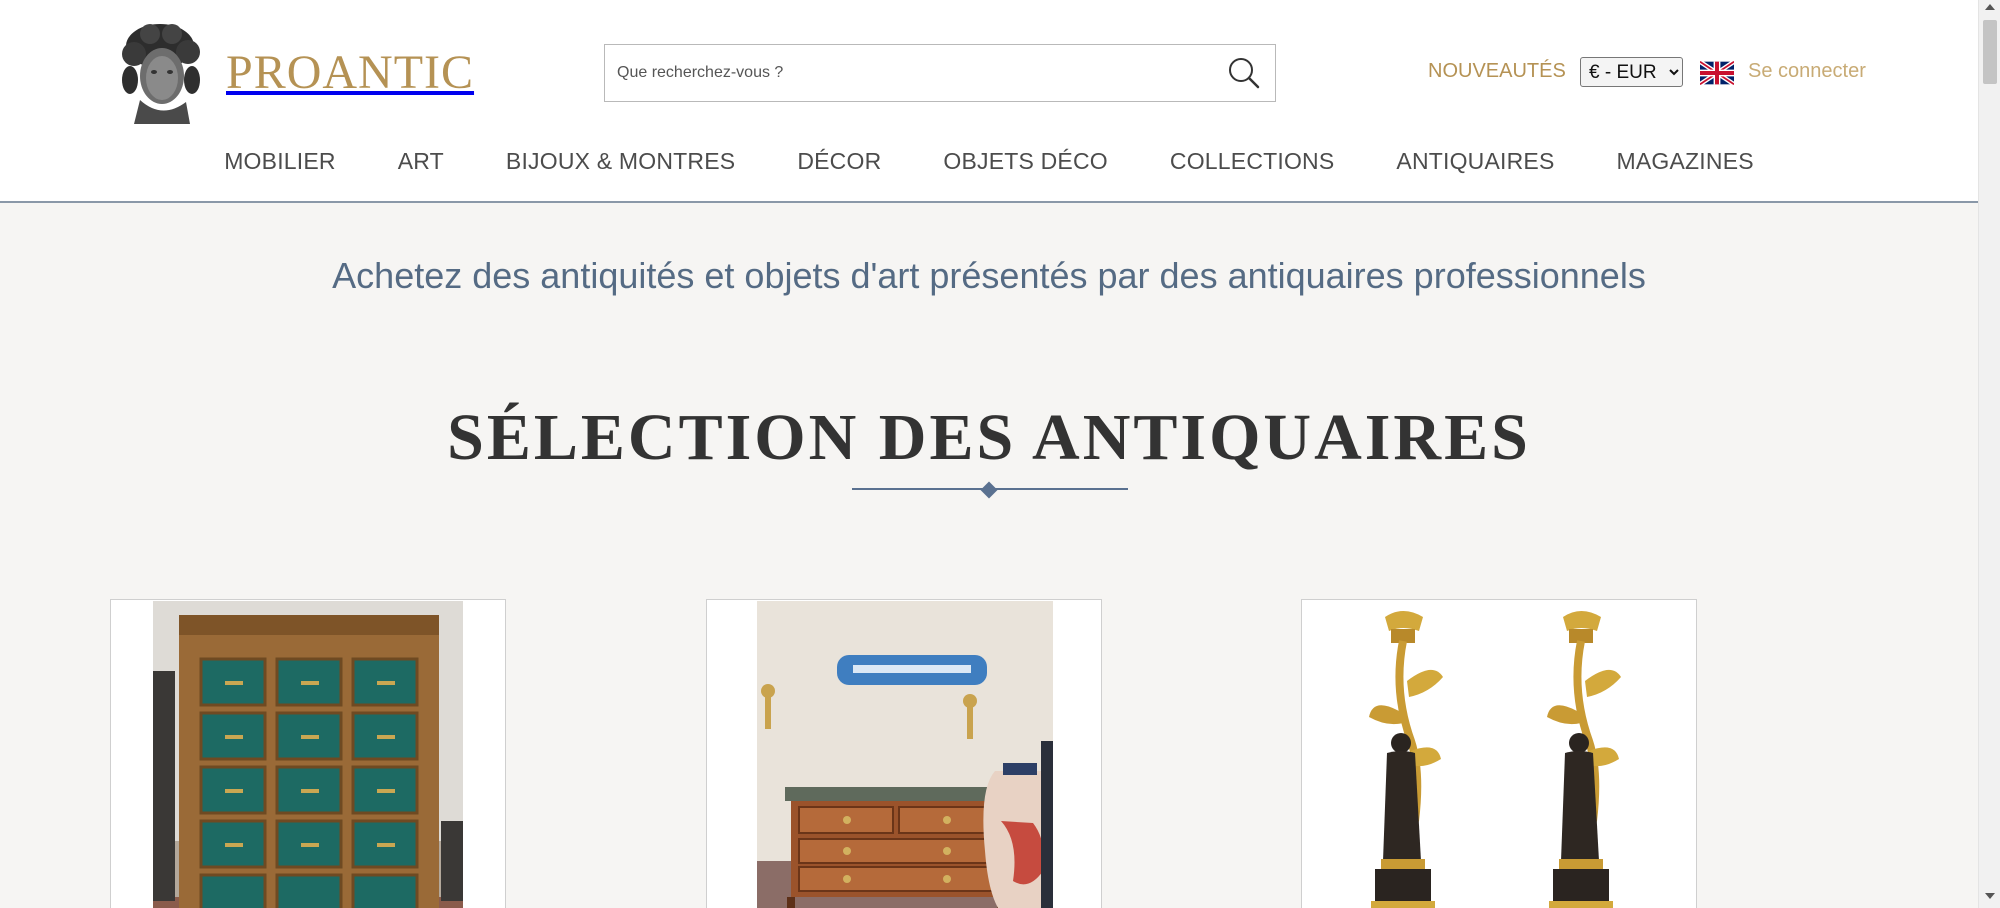  I want to click on site-logo: PROANTIC, so click(292, 72).